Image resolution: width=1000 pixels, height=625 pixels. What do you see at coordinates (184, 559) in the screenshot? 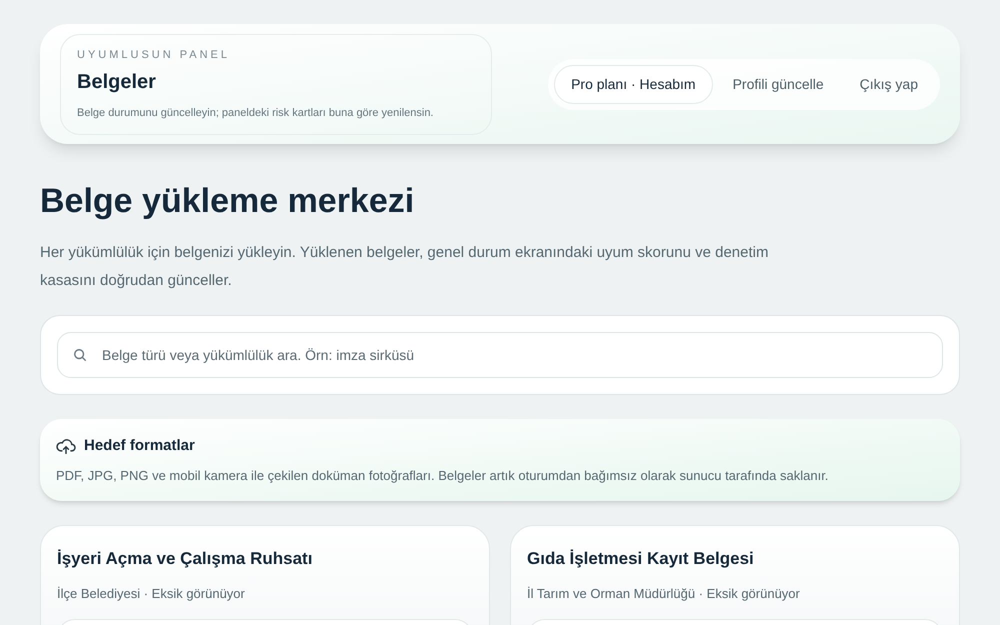
I see `document-title: İşyeri Açma ve Çalışma Ruhsatı` at bounding box center [184, 559].